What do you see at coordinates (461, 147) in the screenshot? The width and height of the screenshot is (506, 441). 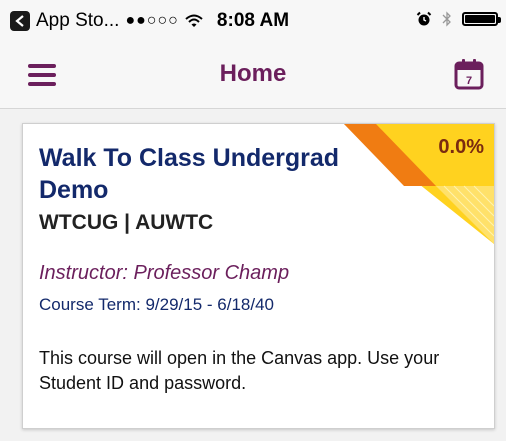 I see `course-progress: 0.0%` at bounding box center [461, 147].